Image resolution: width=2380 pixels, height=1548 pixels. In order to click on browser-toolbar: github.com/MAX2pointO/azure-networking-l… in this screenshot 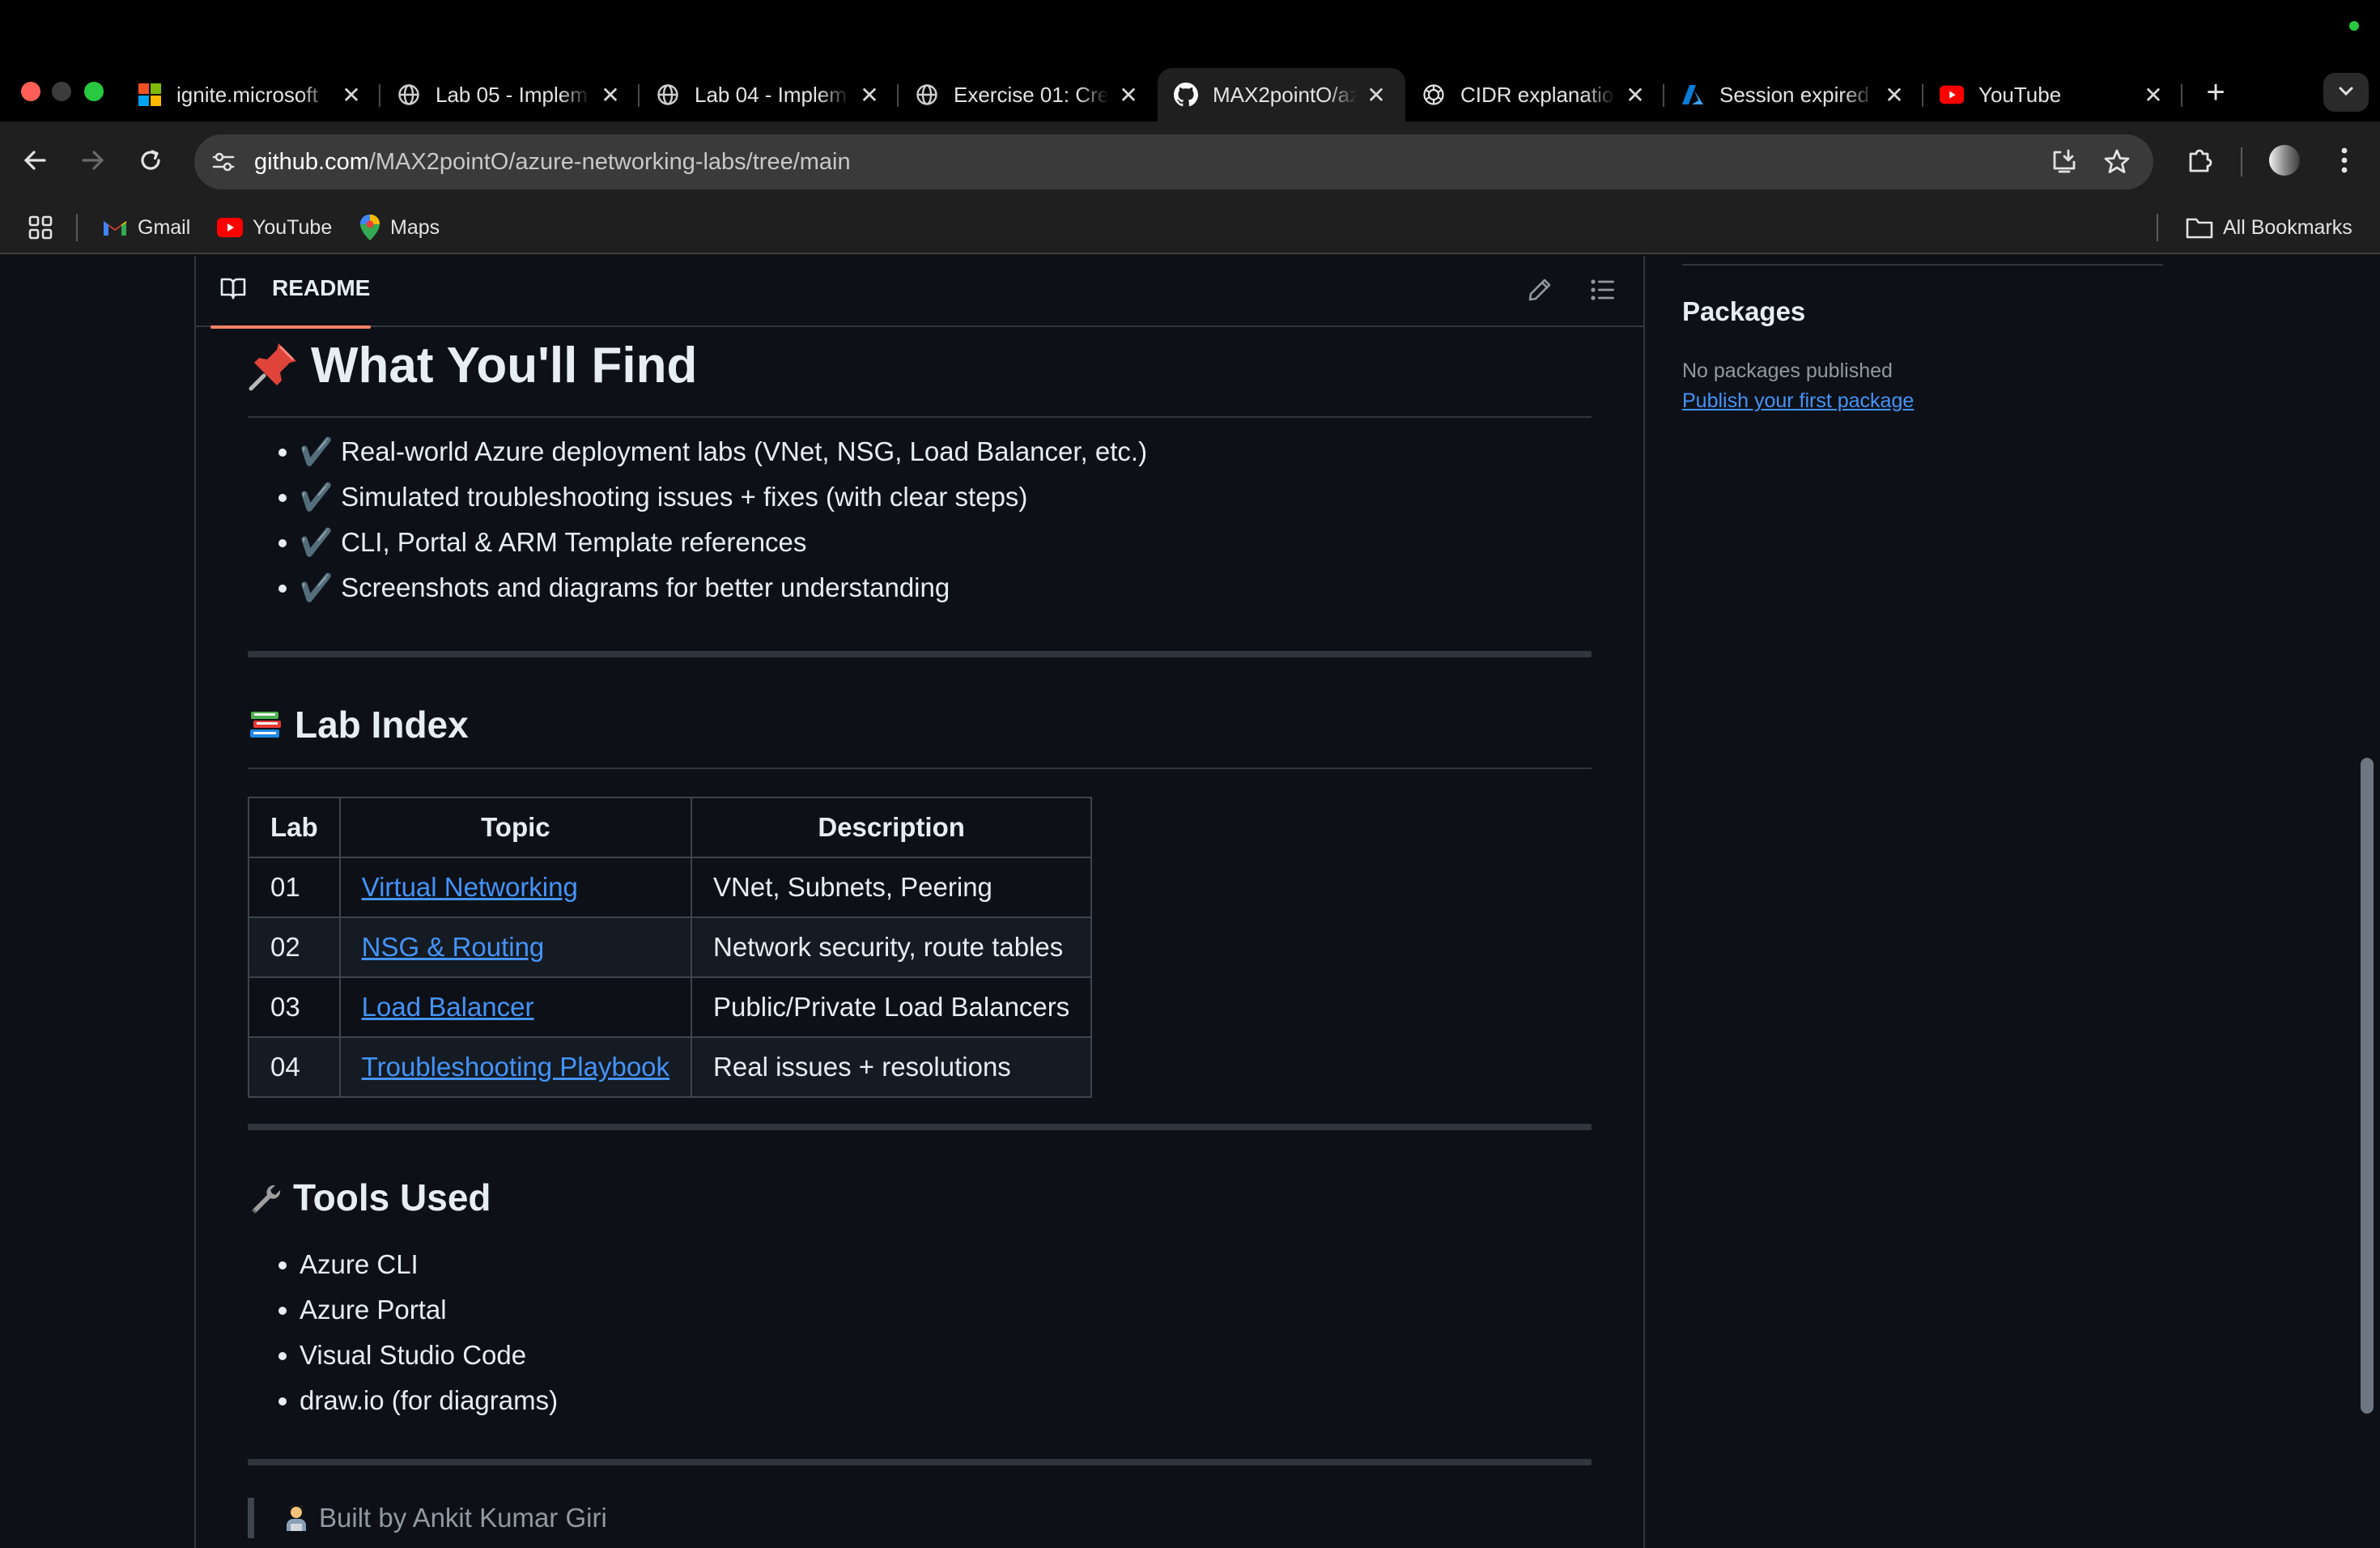, I will do `click(1190, 161)`.